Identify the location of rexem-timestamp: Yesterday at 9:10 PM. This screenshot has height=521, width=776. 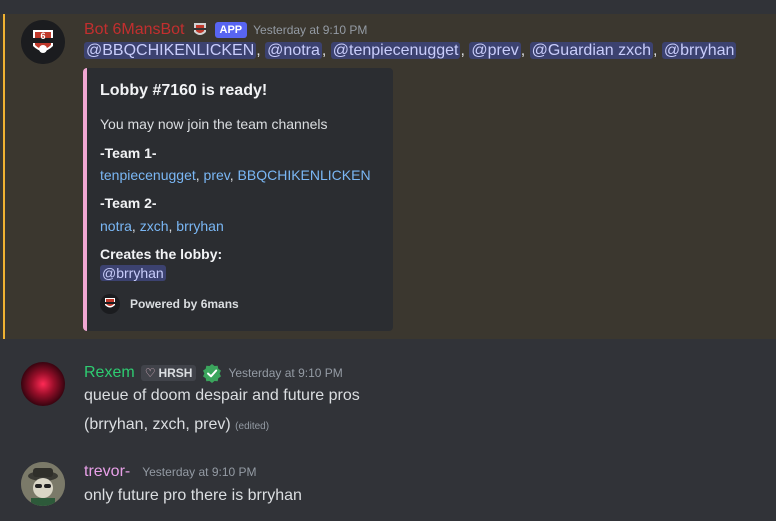
(285, 373).